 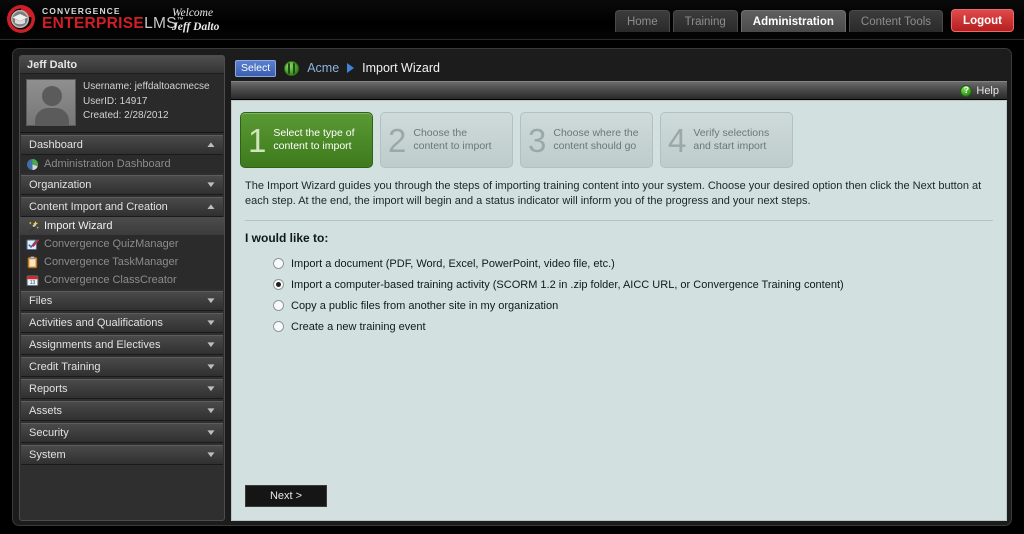 I want to click on wizard-step-1-number: 1, so click(x=257, y=140).